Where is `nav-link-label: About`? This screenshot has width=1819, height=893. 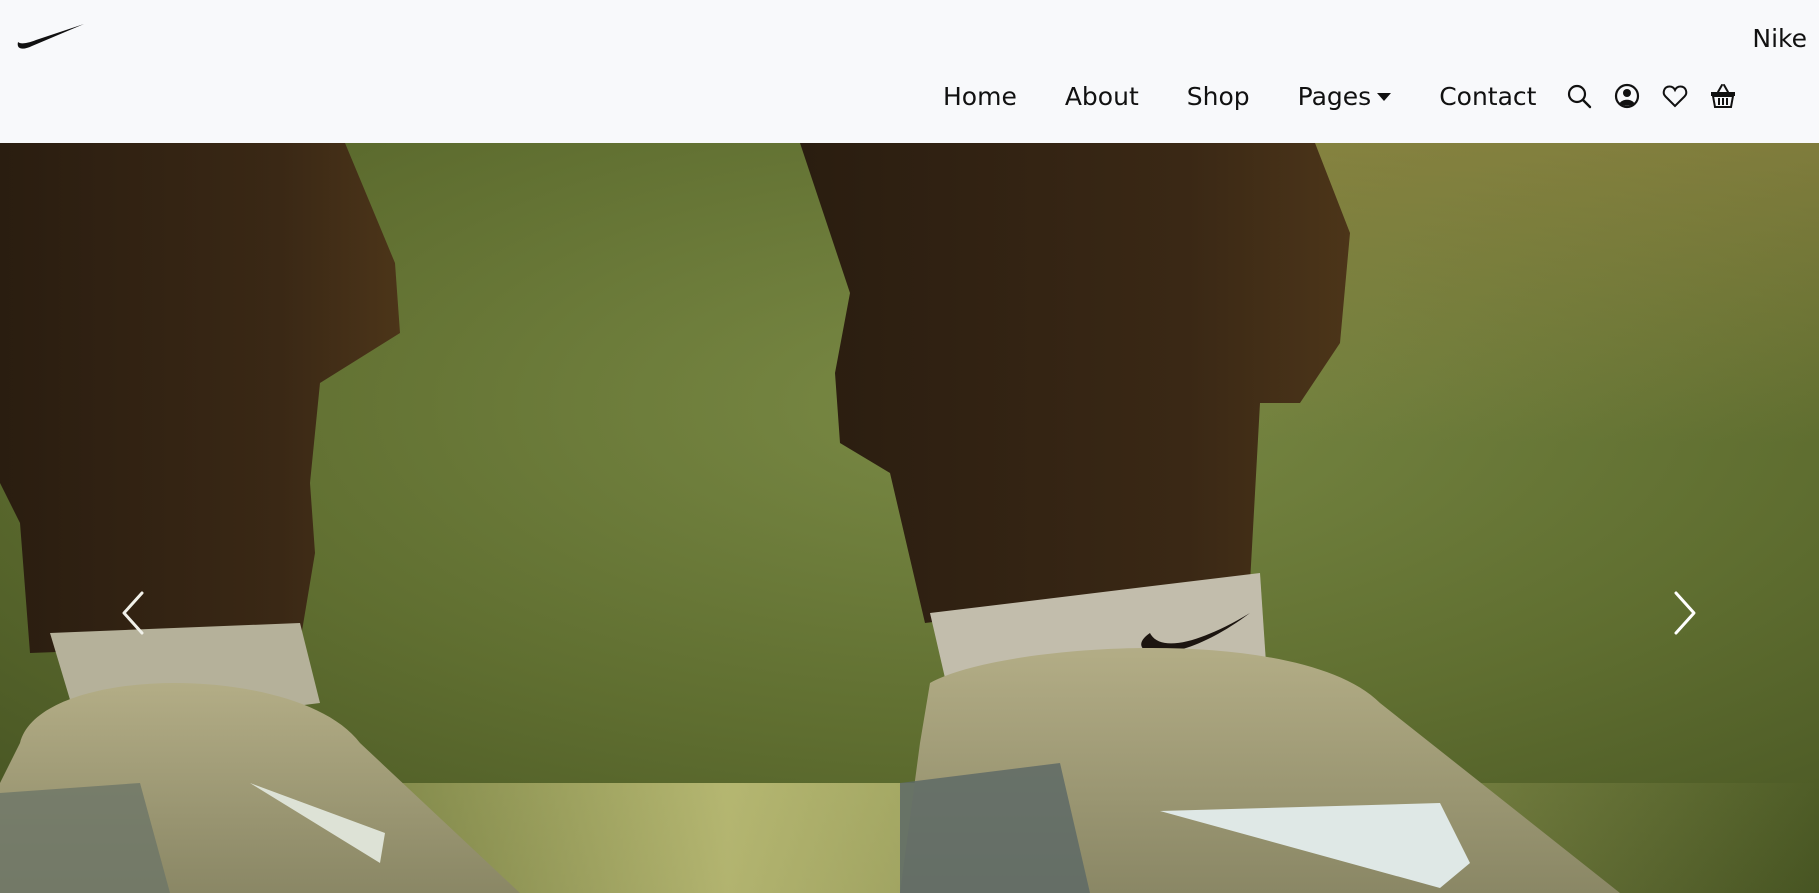
nav-link-label: About is located at coordinates (1101, 96).